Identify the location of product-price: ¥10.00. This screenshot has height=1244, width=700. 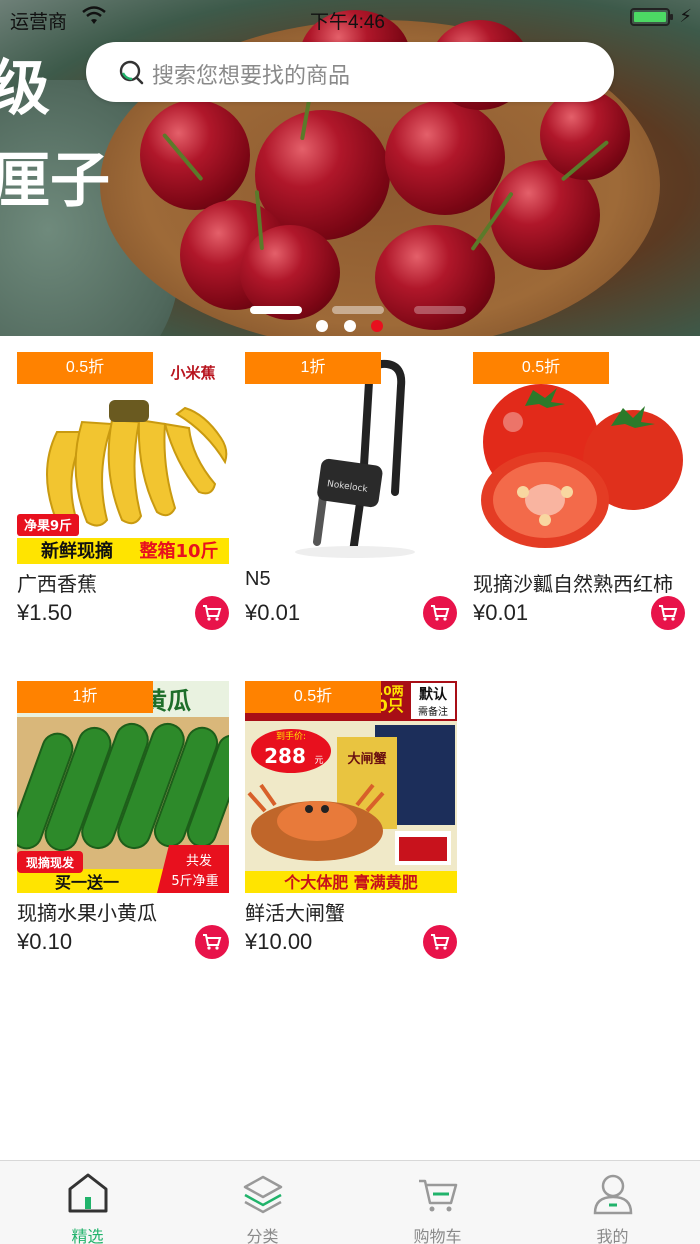
(279, 941).